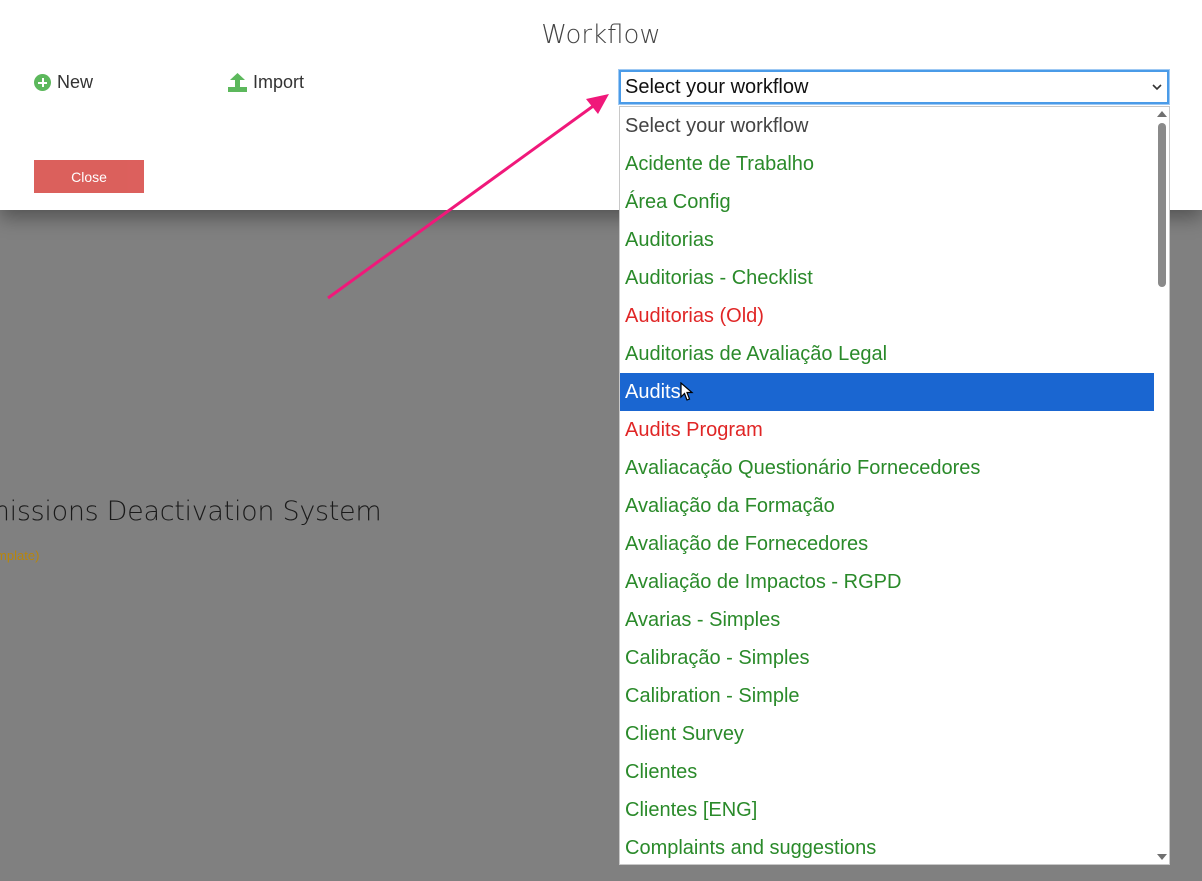  Describe the element at coordinates (887, 582) in the screenshot. I see `workflow-option: Avaliação de Impactos - RGPD` at that location.